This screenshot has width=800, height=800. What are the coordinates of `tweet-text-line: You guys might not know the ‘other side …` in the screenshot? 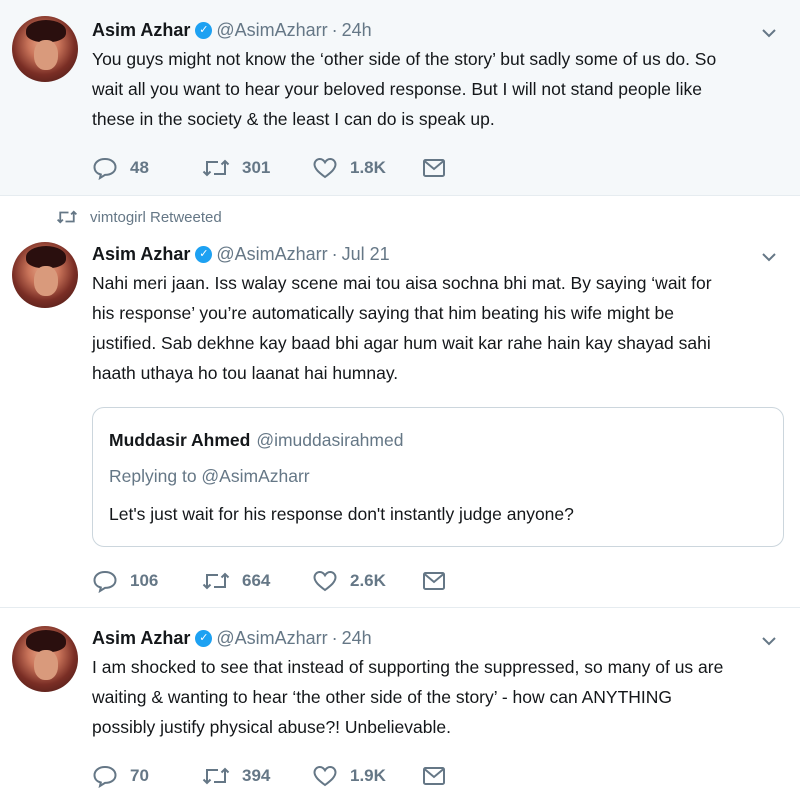 It's located at (404, 59).